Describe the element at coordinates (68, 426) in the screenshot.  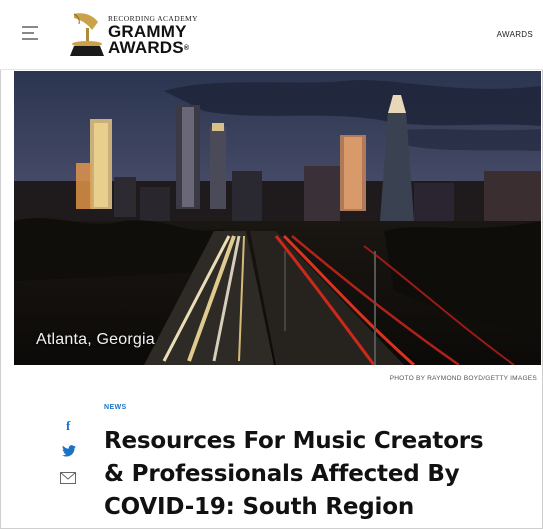
I see `facebook-icon: f` at that location.